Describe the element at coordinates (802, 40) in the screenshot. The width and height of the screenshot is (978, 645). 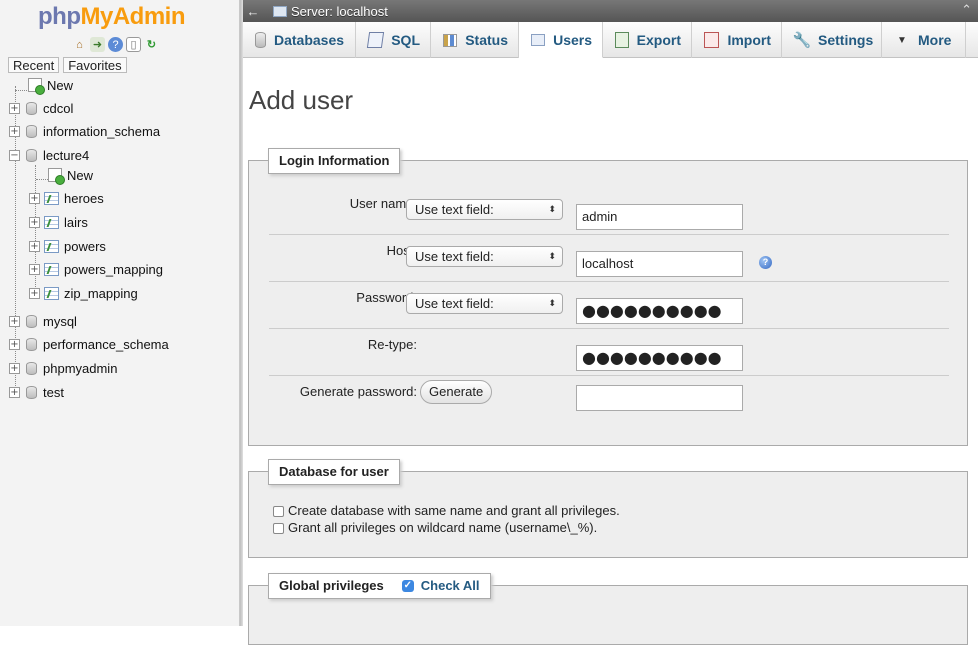
I see `wrench-icon: 🔧` at that location.